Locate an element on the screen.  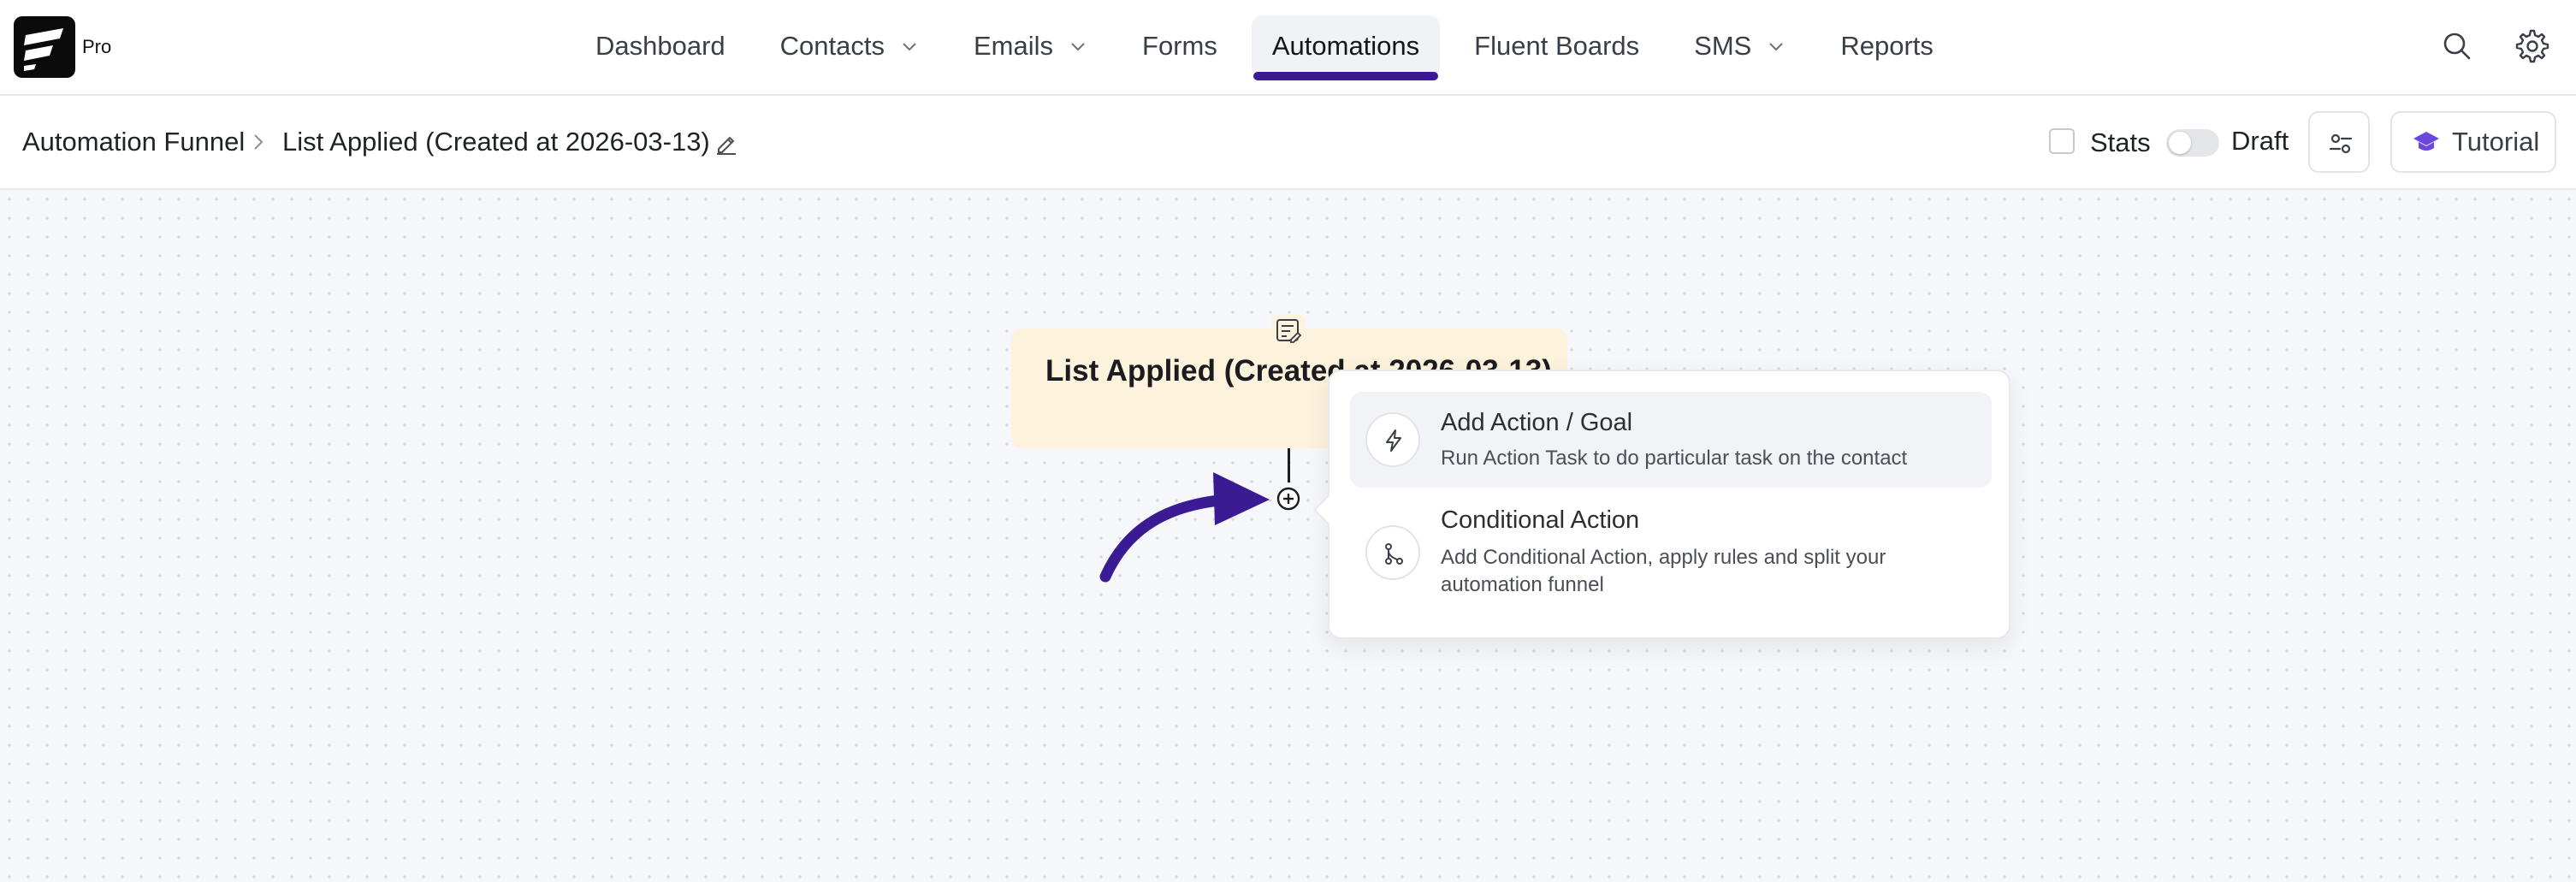
nav-item-label: Fluent Boards is located at coordinates (1557, 46).